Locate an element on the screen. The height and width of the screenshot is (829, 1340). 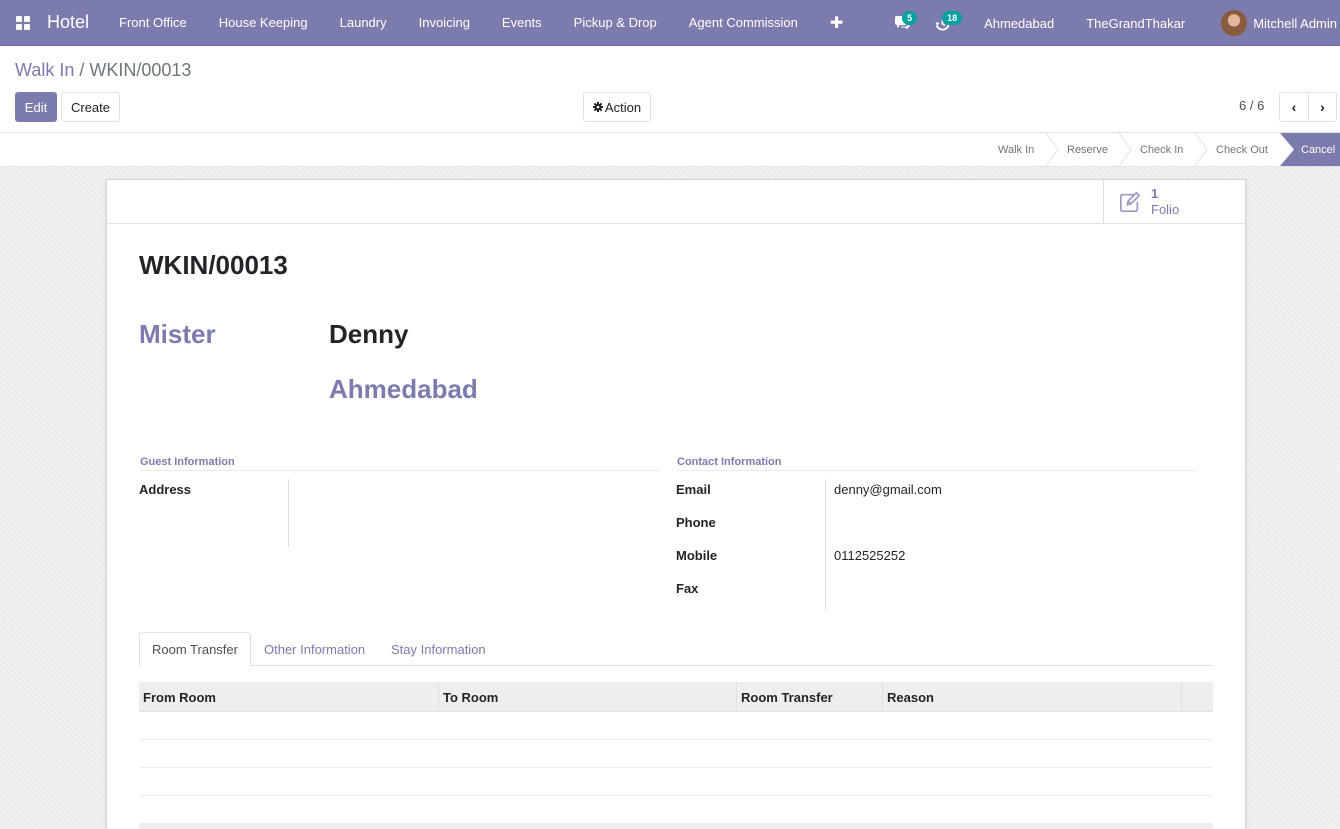
folio-smart-button: 1 Folio is located at coordinates (1174, 201).